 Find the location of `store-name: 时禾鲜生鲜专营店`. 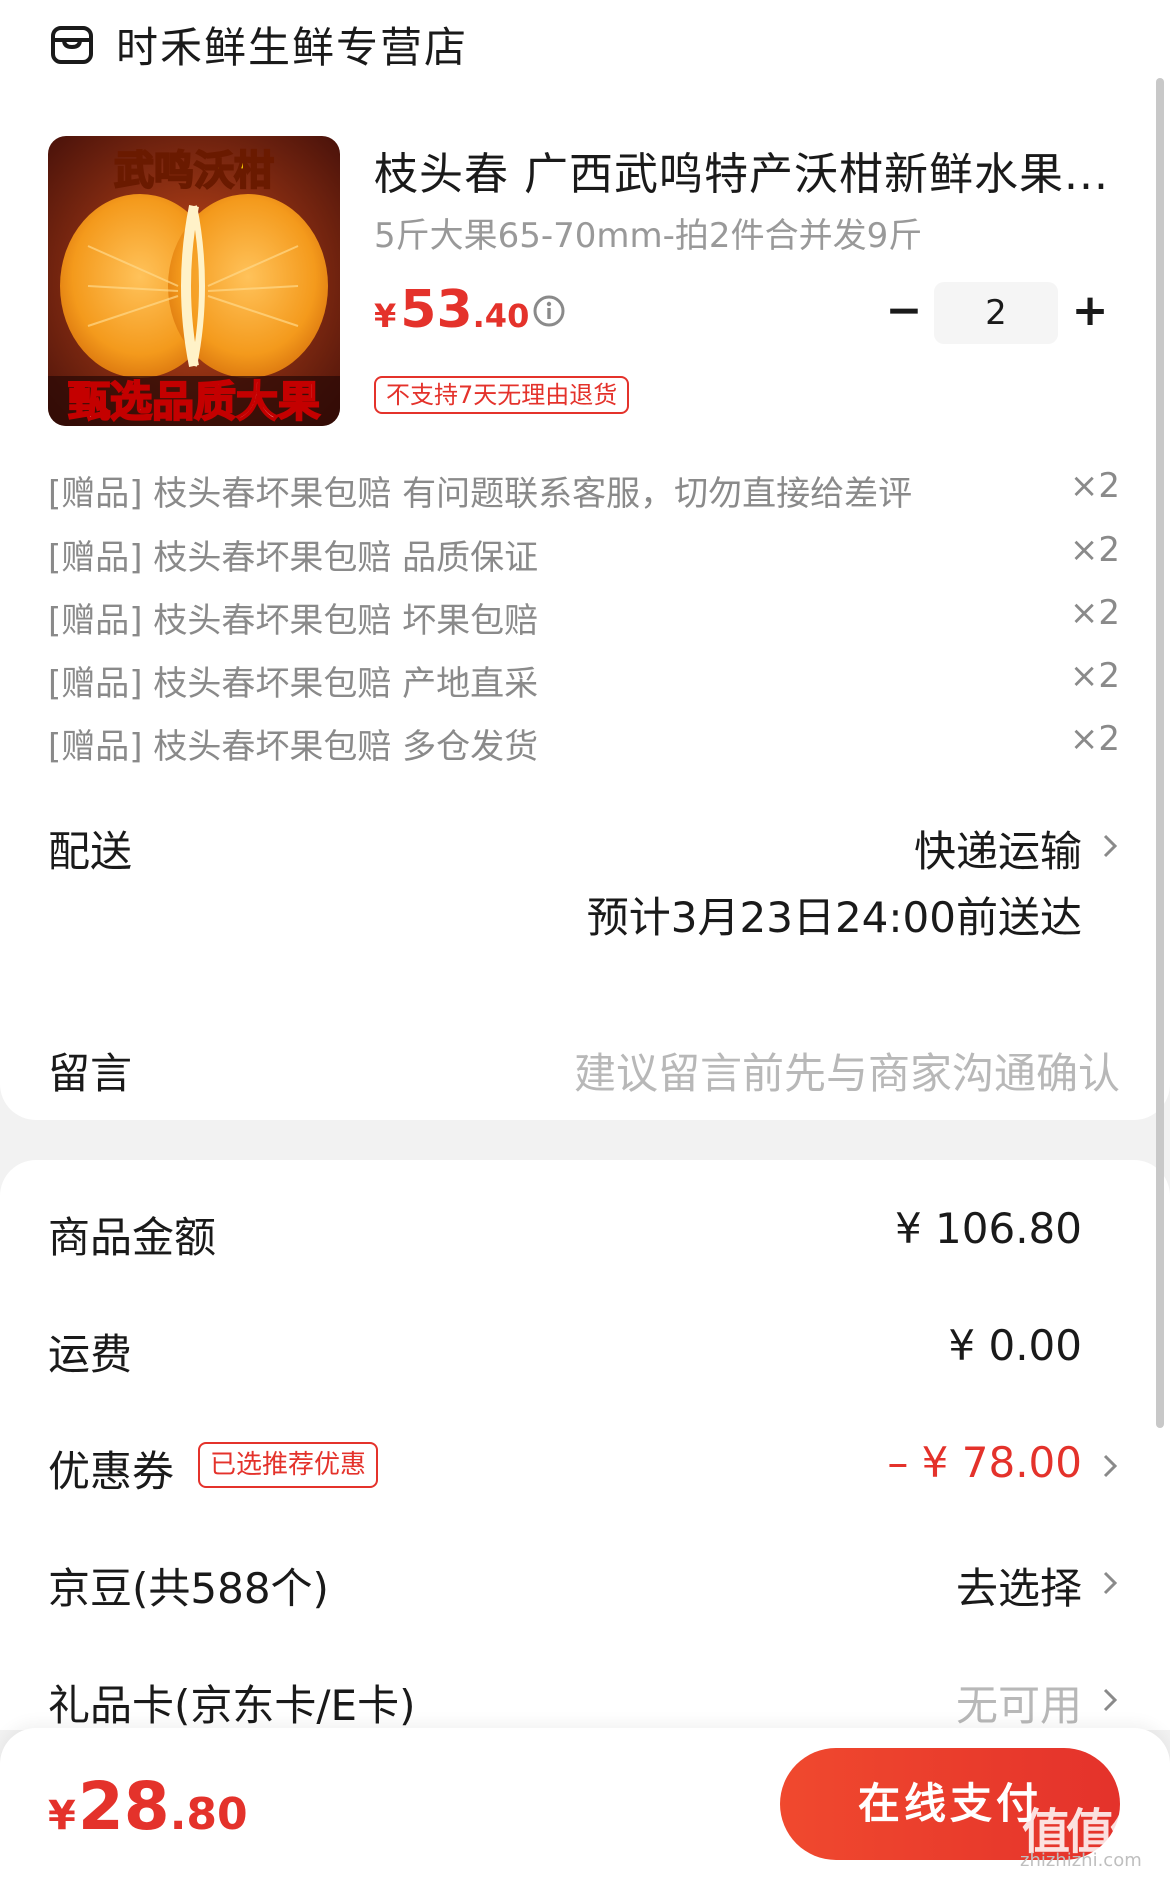

store-name: 时禾鲜生鲜专营店 is located at coordinates (292, 47).